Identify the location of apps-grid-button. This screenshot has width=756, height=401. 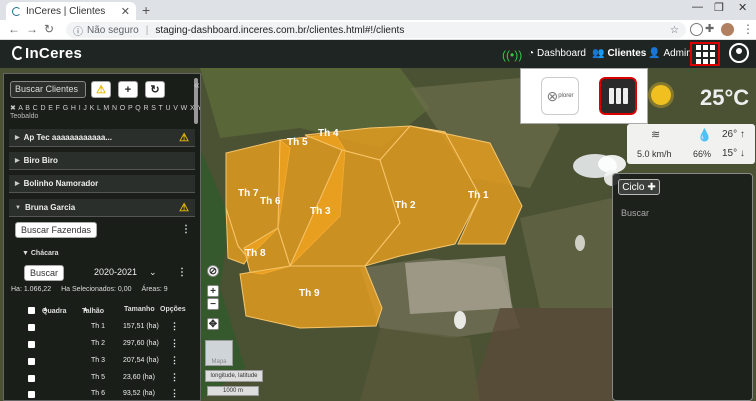
(705, 54).